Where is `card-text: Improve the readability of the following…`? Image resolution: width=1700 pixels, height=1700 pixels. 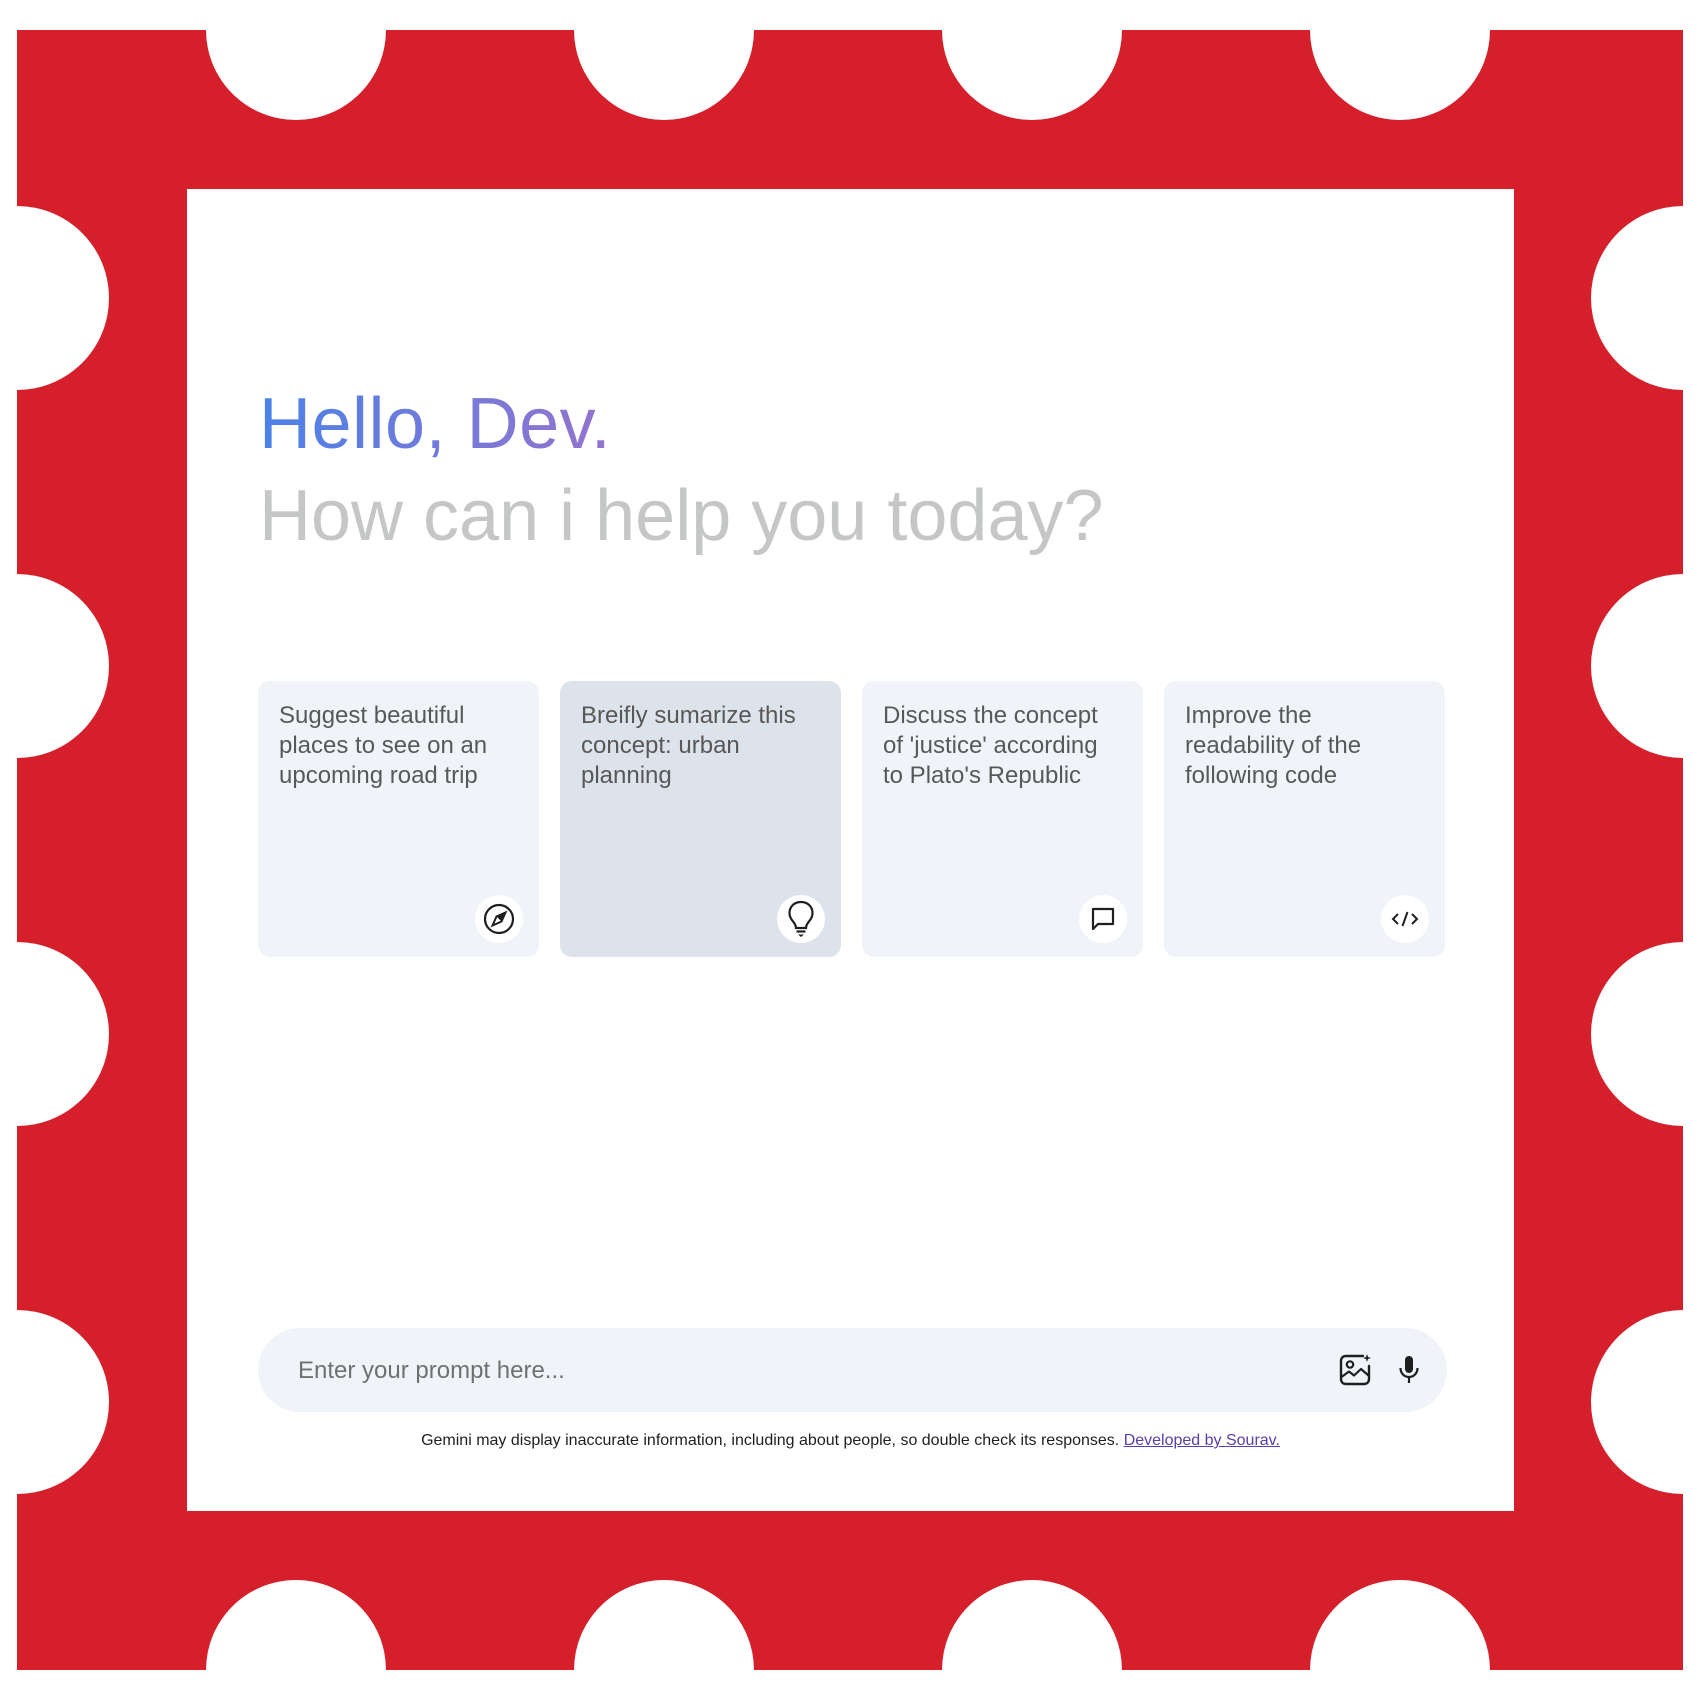 card-text: Improve the readability of the following… is located at coordinates (1273, 745).